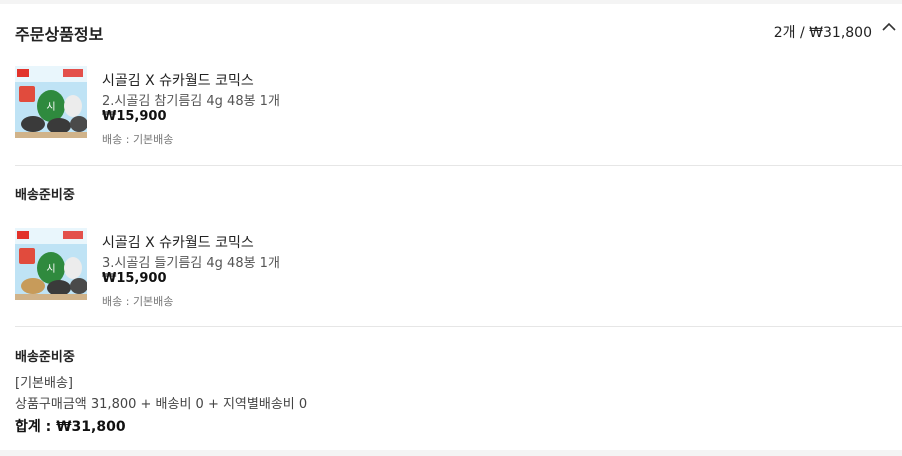  I want to click on chevron-up-icon, so click(889, 27).